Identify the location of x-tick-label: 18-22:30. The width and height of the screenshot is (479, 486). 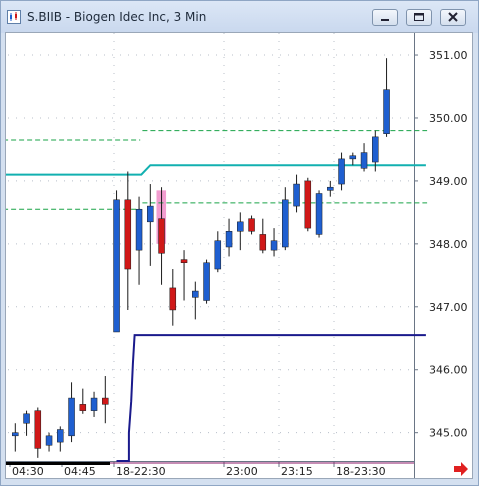
(141, 471).